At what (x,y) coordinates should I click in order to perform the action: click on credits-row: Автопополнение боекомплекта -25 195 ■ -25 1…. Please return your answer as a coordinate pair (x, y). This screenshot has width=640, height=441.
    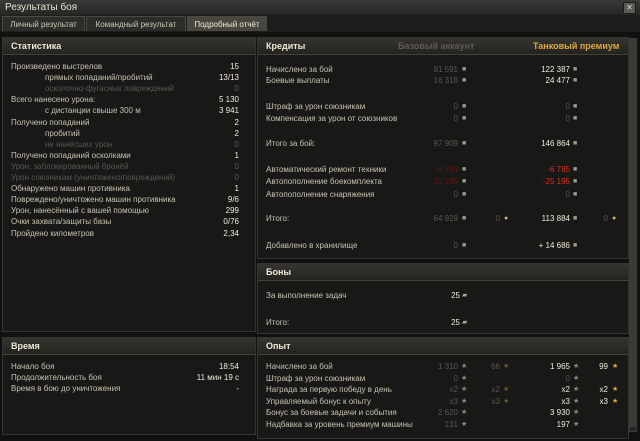
    Looking at the image, I should click on (443, 182).